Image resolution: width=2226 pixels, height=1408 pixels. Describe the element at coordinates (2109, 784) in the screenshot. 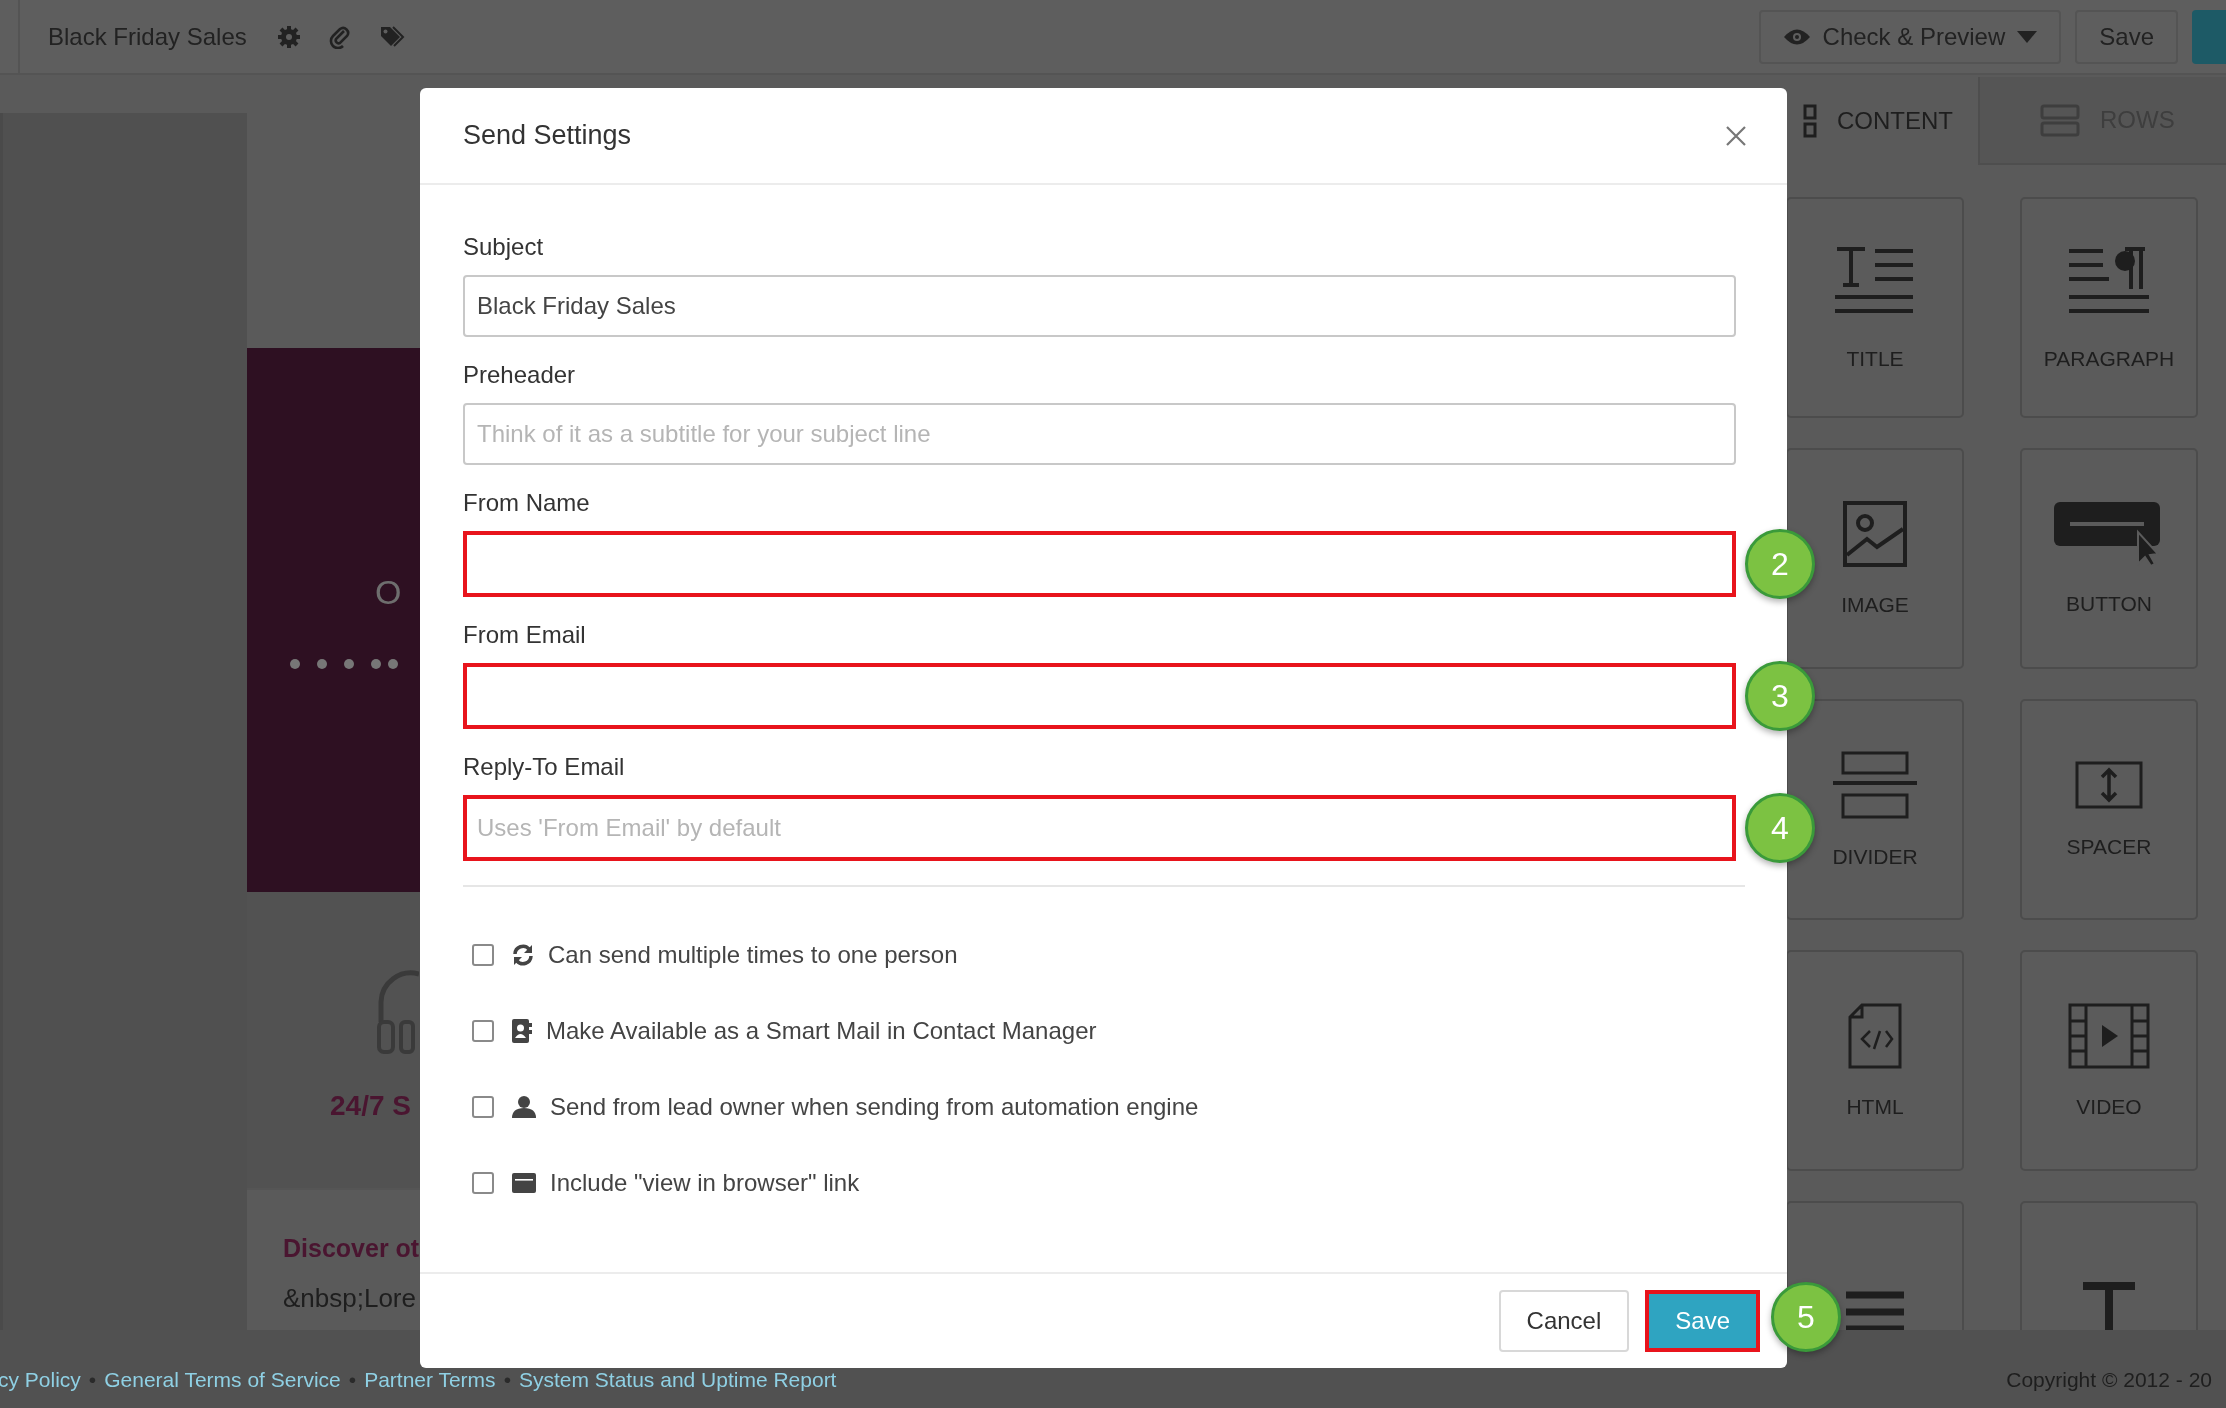

I see `spacer-icon` at that location.